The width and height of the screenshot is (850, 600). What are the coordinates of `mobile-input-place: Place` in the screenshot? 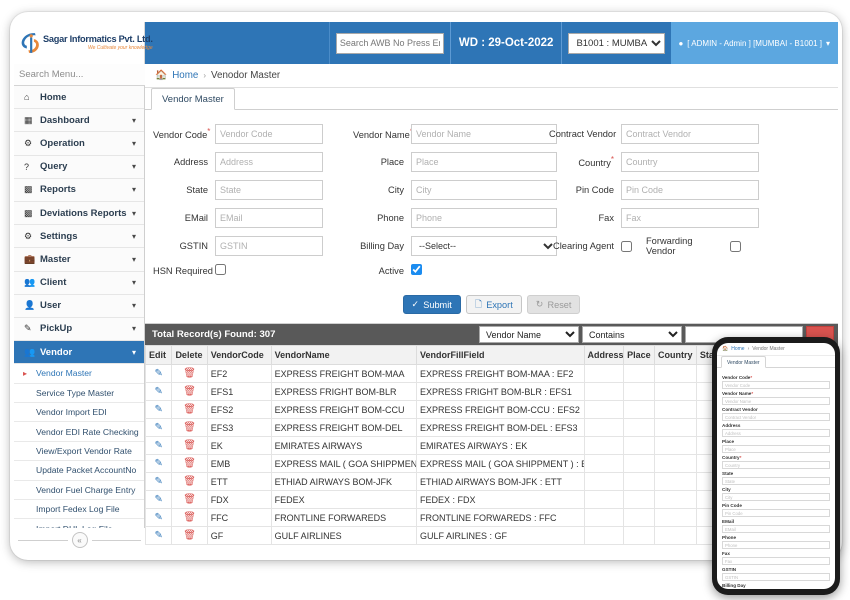 It's located at (776, 449).